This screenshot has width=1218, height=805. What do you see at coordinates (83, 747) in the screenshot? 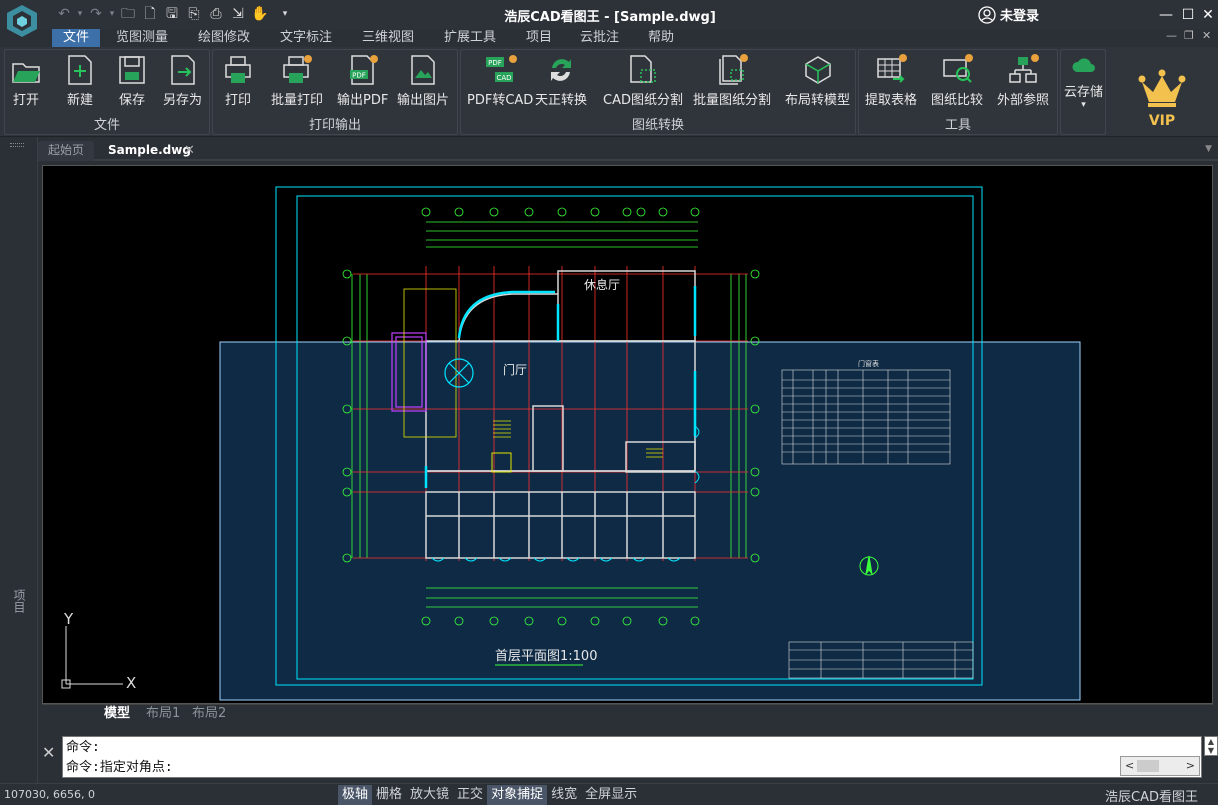
I see `command-line-1: 命令:` at bounding box center [83, 747].